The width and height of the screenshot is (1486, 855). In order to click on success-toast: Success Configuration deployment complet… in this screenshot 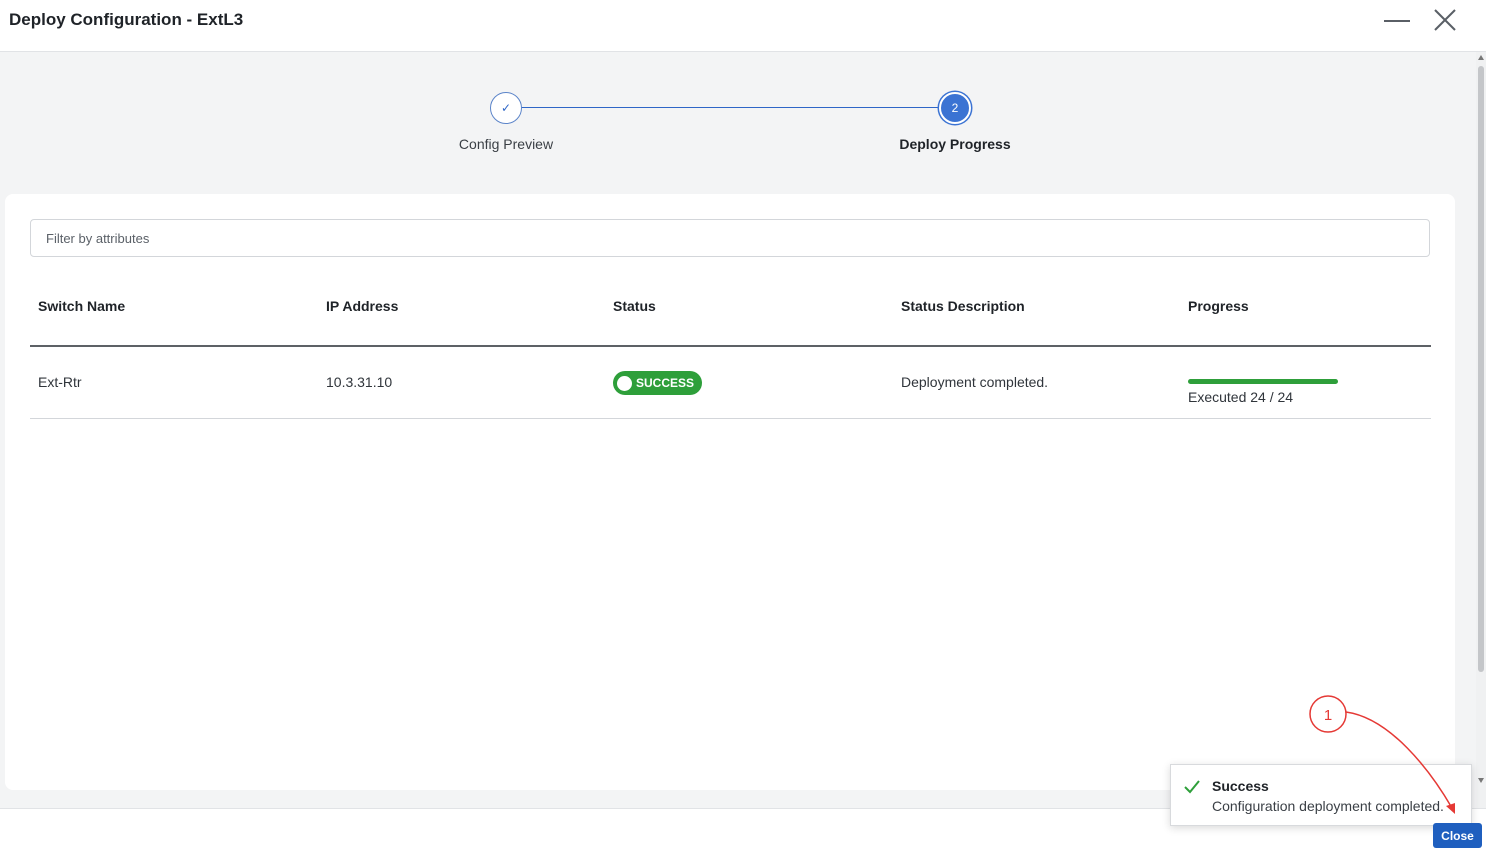, I will do `click(1321, 795)`.